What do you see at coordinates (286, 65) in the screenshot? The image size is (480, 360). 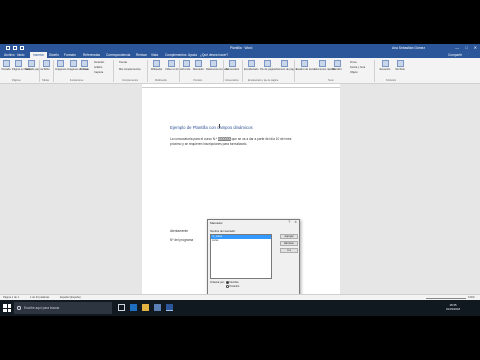 I see `page-number-button: Número de página` at bounding box center [286, 65].